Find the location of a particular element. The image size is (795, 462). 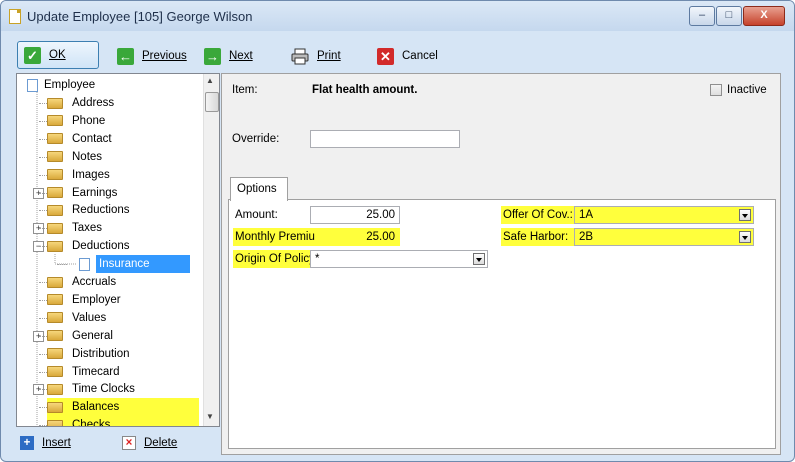

tree-item-label: Employer is located at coordinates (96, 299).